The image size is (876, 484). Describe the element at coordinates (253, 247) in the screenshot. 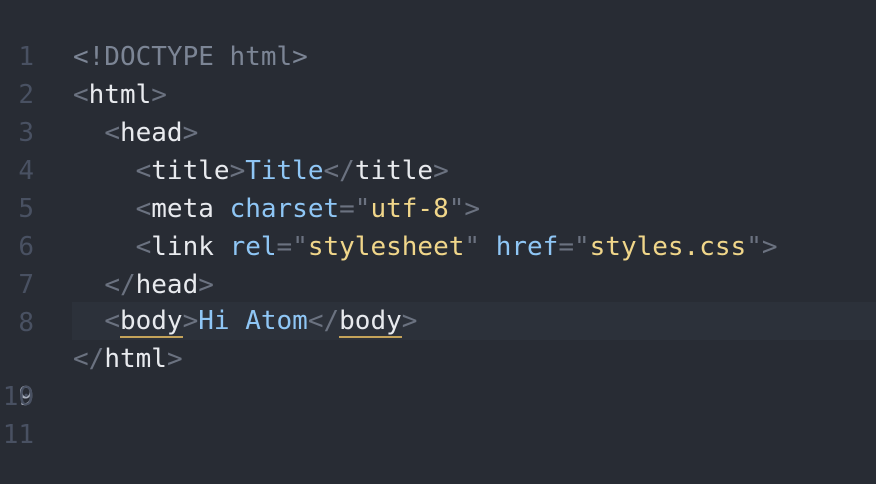

I see `attribute-name: rel` at that location.